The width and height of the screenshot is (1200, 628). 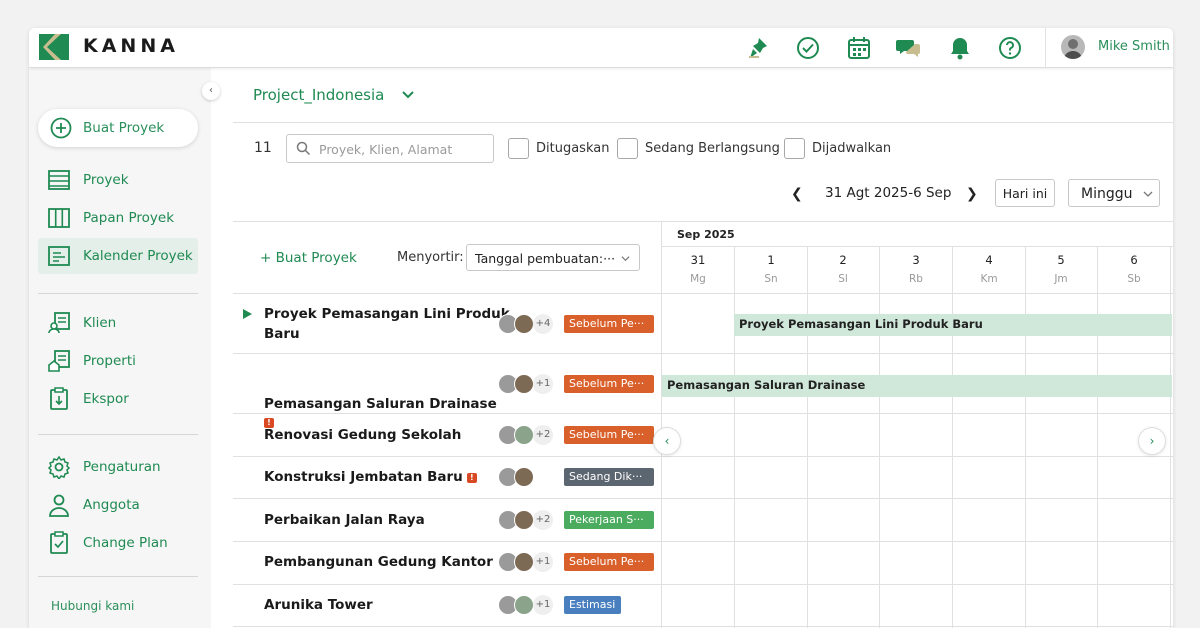 What do you see at coordinates (131, 46) in the screenshot?
I see `brand-name: KANNA` at bounding box center [131, 46].